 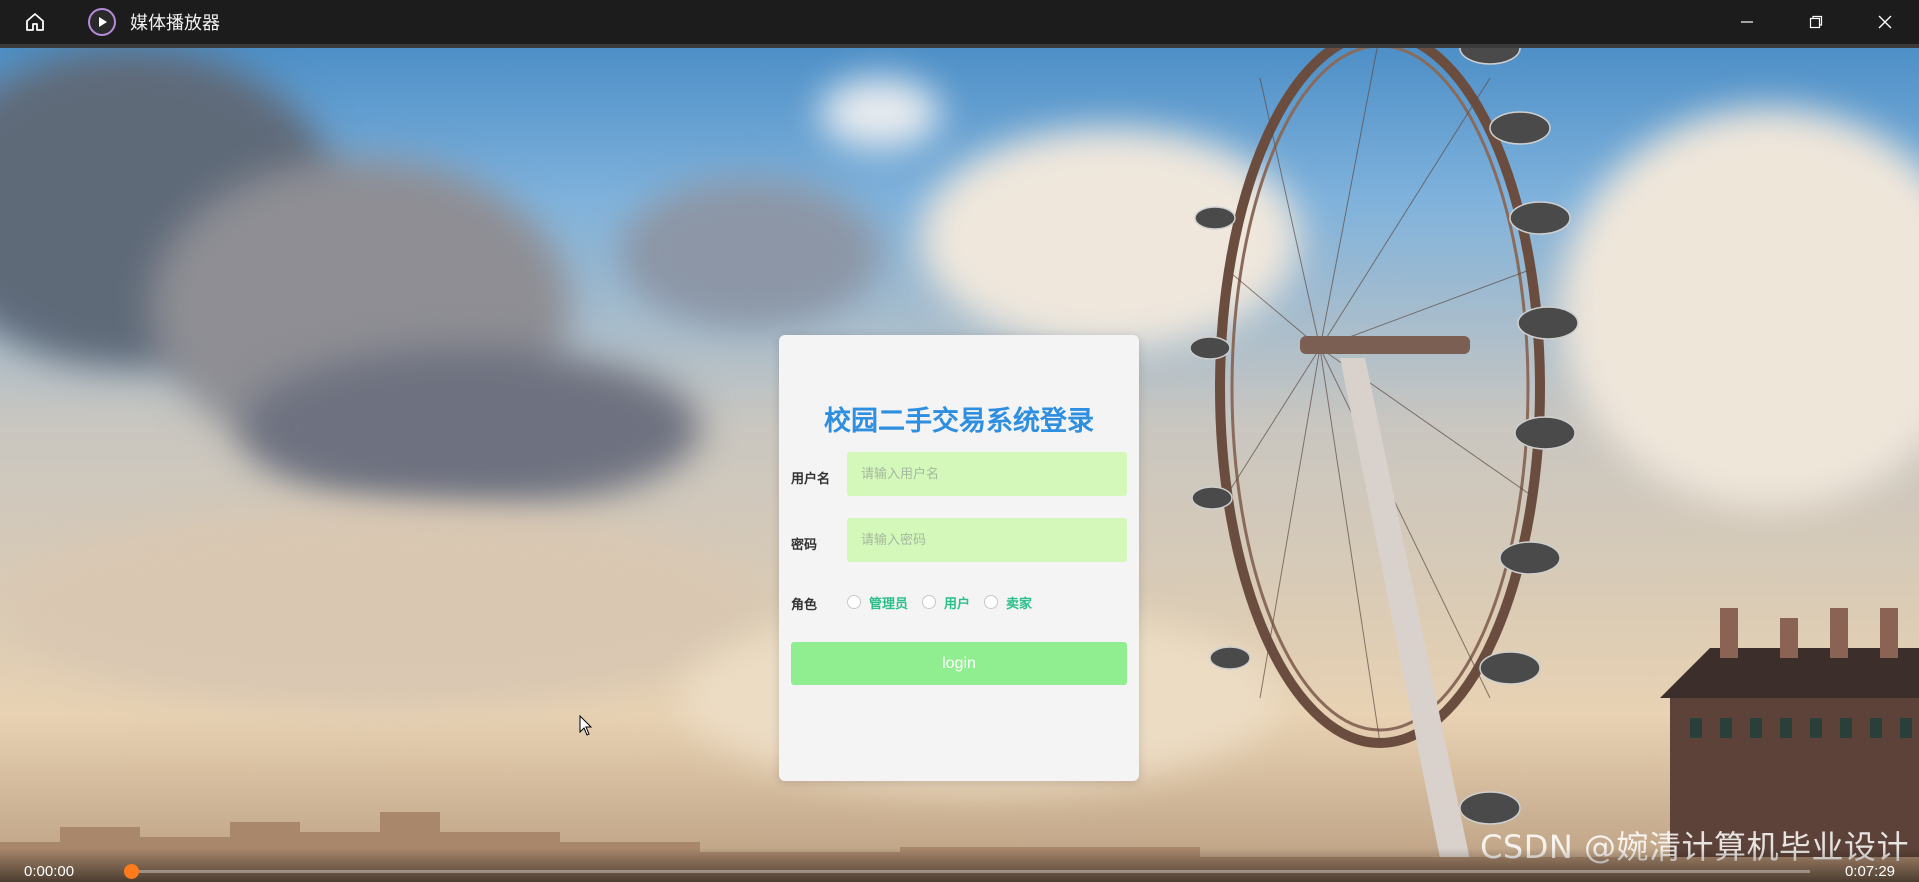 I want to click on home-button, so click(x=35, y=22).